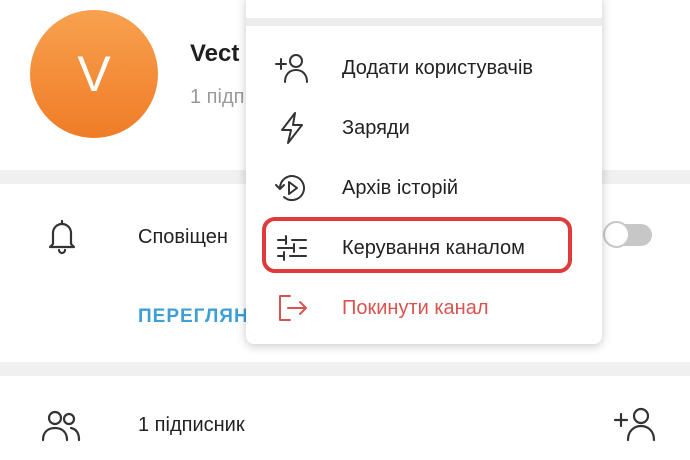  Describe the element at coordinates (193, 317) in the screenshot. I see `view-link: ПЕРЕГЛЯН` at that location.